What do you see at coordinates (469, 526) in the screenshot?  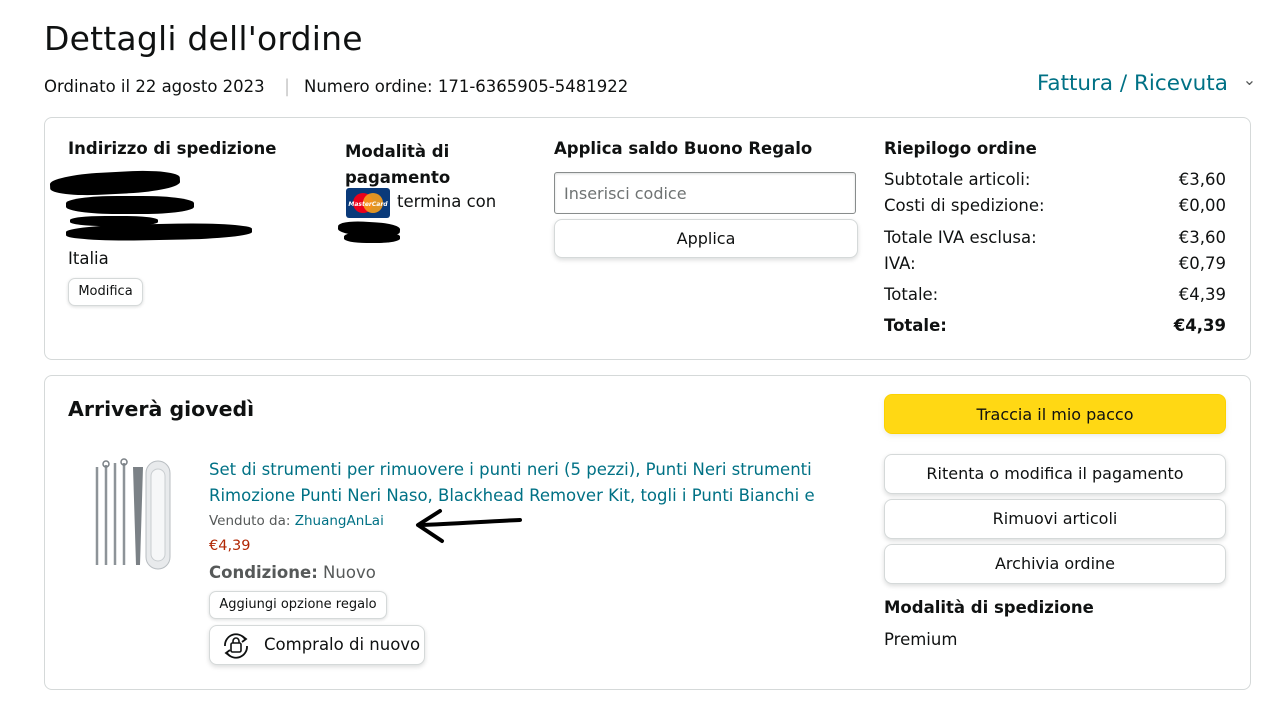 I see `arrow-annotation-icon` at bounding box center [469, 526].